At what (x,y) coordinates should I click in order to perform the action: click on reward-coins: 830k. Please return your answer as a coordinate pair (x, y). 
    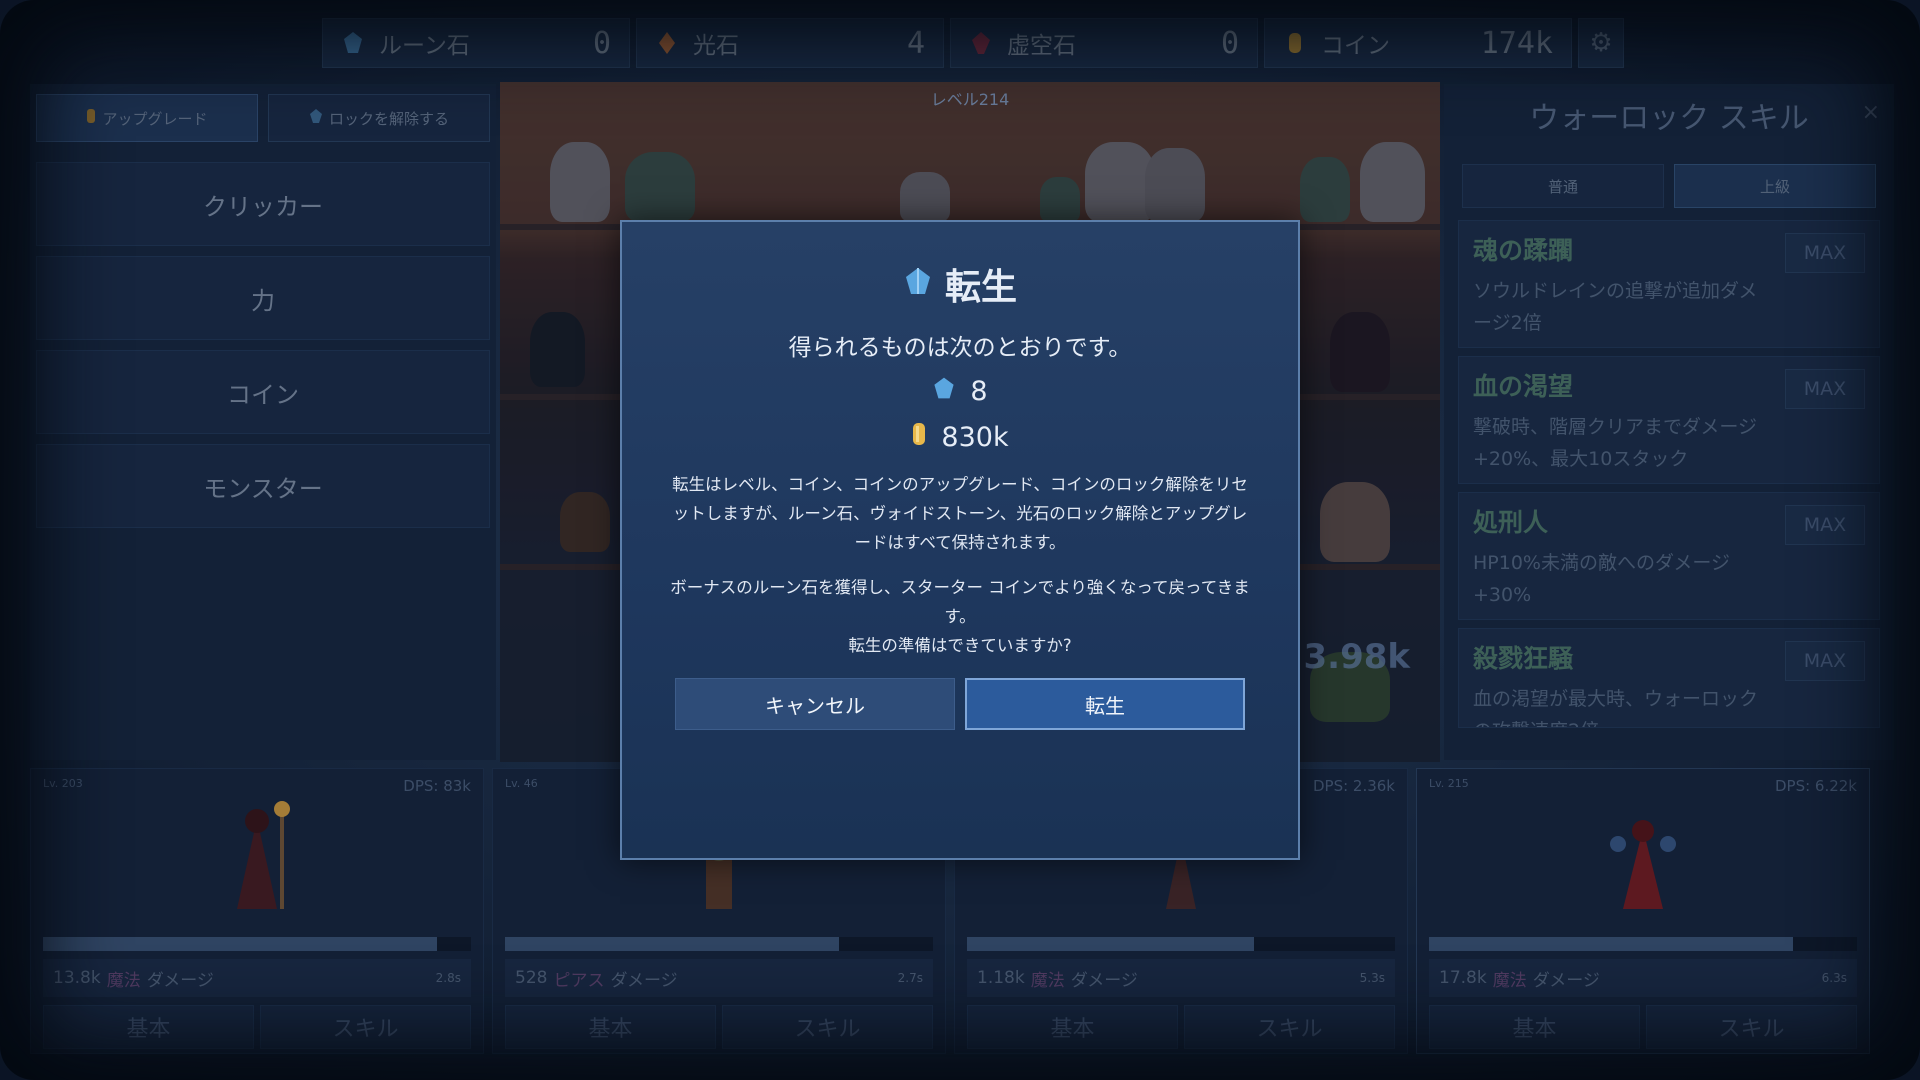
    Looking at the image, I should click on (960, 437).